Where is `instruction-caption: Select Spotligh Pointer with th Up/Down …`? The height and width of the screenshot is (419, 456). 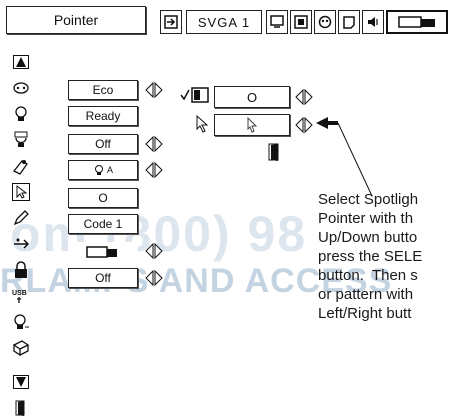 instruction-caption: Select Spotligh Pointer with th Up/Down … is located at coordinates (370, 256).